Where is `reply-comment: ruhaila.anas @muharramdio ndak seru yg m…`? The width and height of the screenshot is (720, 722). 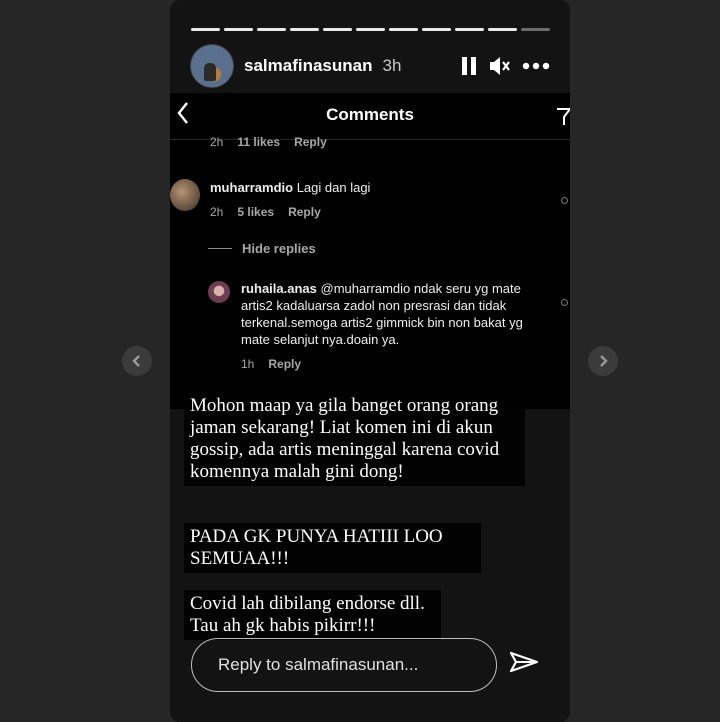
reply-comment: ruhaila.anas @muharramdio ndak seru yg m… is located at coordinates (396, 314).